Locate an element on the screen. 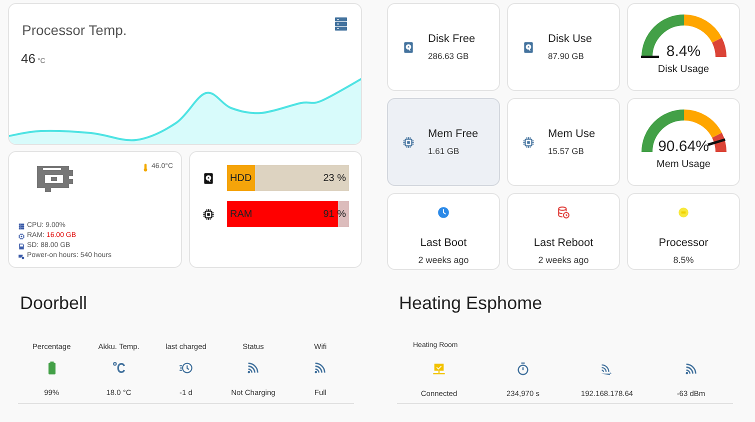 This screenshot has height=422, width=755. section-title: Doorbell is located at coordinates (54, 303).